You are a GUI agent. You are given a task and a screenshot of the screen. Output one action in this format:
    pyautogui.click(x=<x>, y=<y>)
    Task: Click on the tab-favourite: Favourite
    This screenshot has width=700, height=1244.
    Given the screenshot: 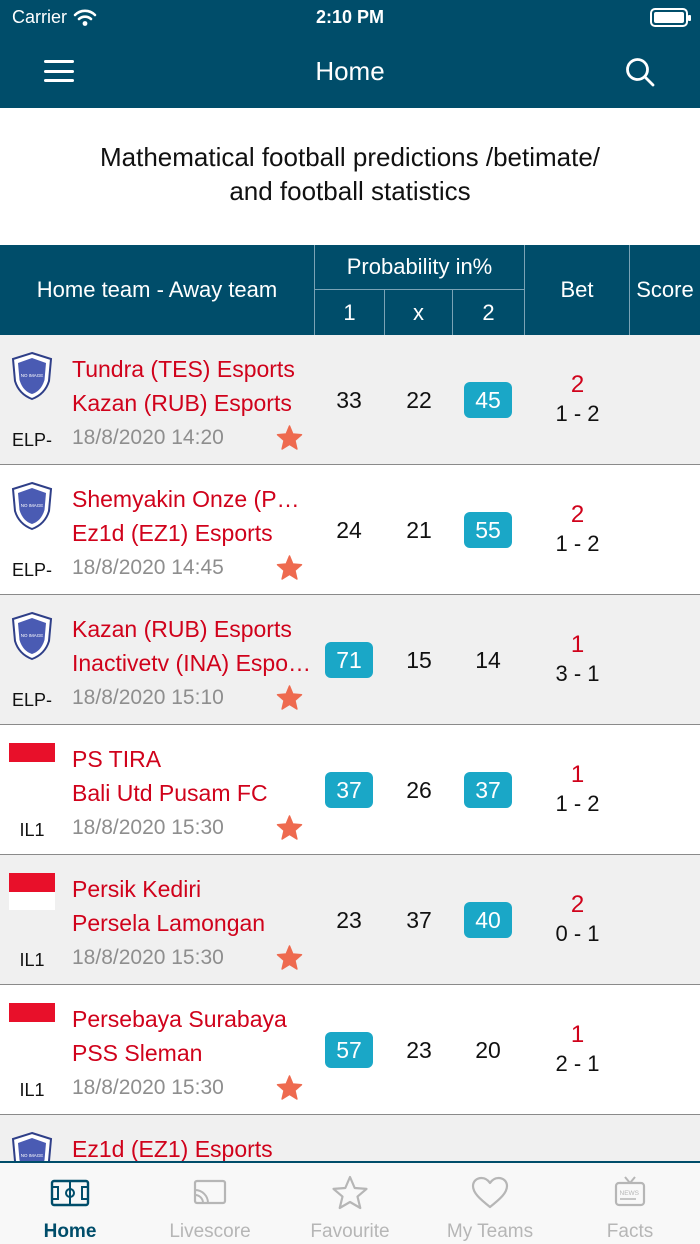 What is the action you would take?
    pyautogui.click(x=350, y=1203)
    